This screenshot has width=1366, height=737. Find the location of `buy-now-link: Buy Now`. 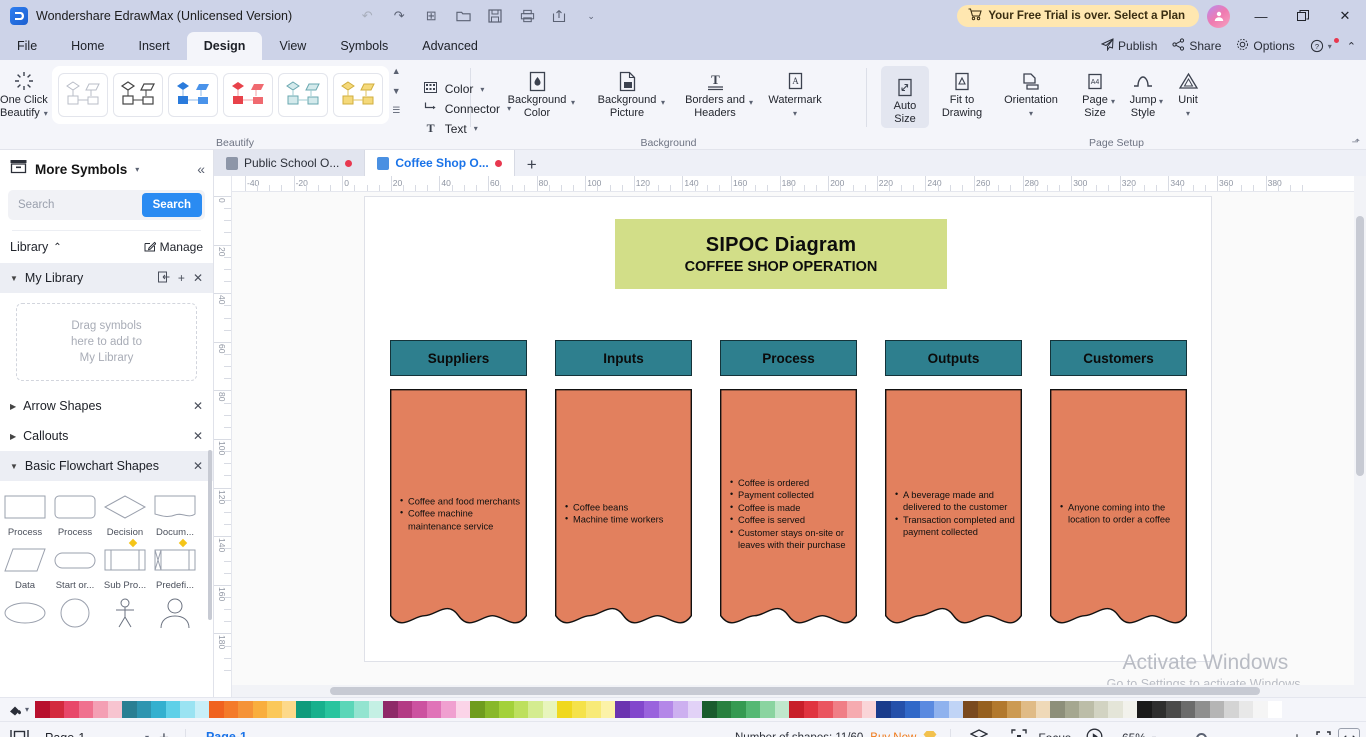

buy-now-link: Buy Now is located at coordinates (893, 734).